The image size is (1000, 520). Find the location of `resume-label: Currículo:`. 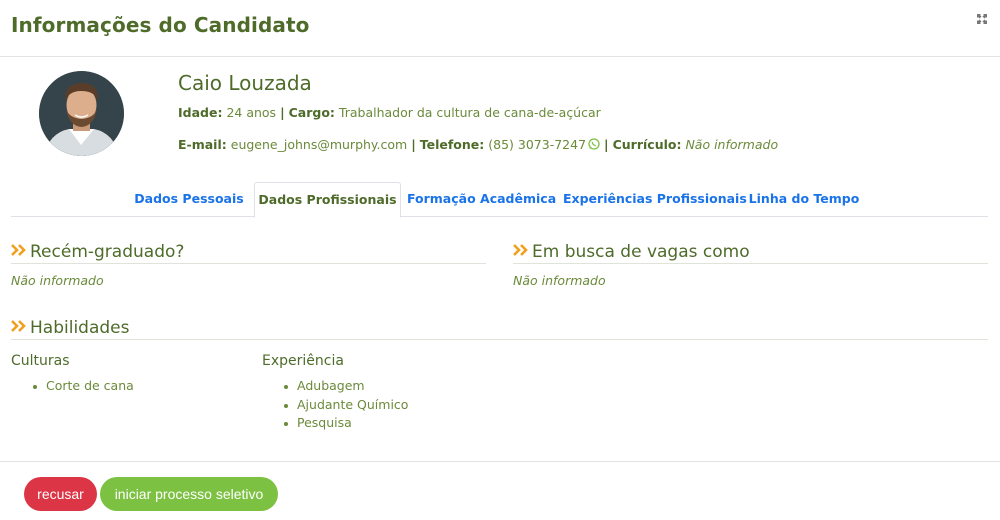

resume-label: Currículo: is located at coordinates (647, 144).